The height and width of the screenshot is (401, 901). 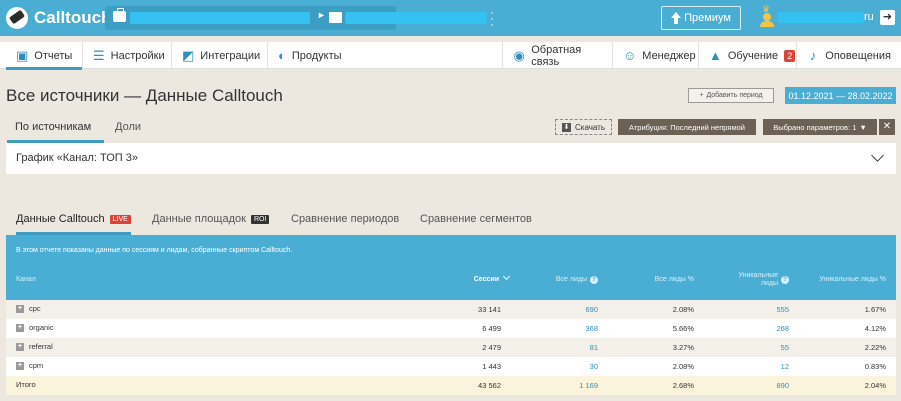 What do you see at coordinates (299, 18) in the screenshot?
I see `project-selector: ► · · ·` at bounding box center [299, 18].